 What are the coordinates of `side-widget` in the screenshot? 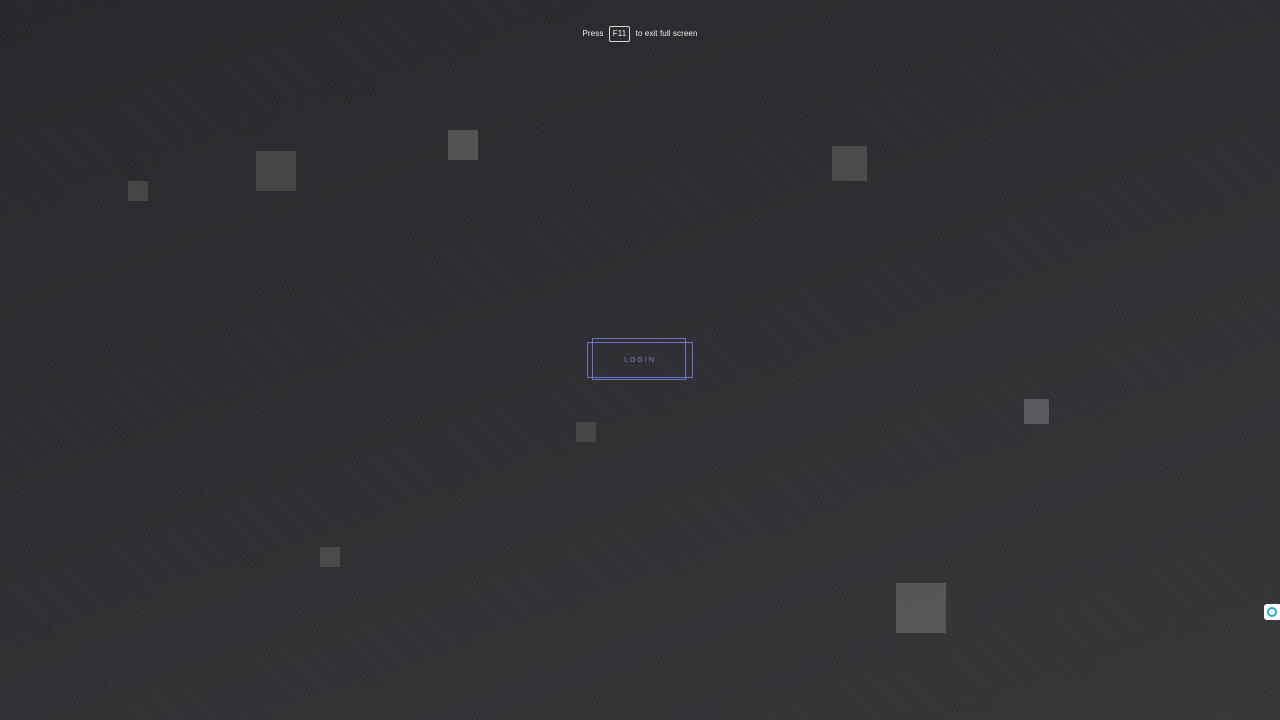 It's located at (1272, 612).